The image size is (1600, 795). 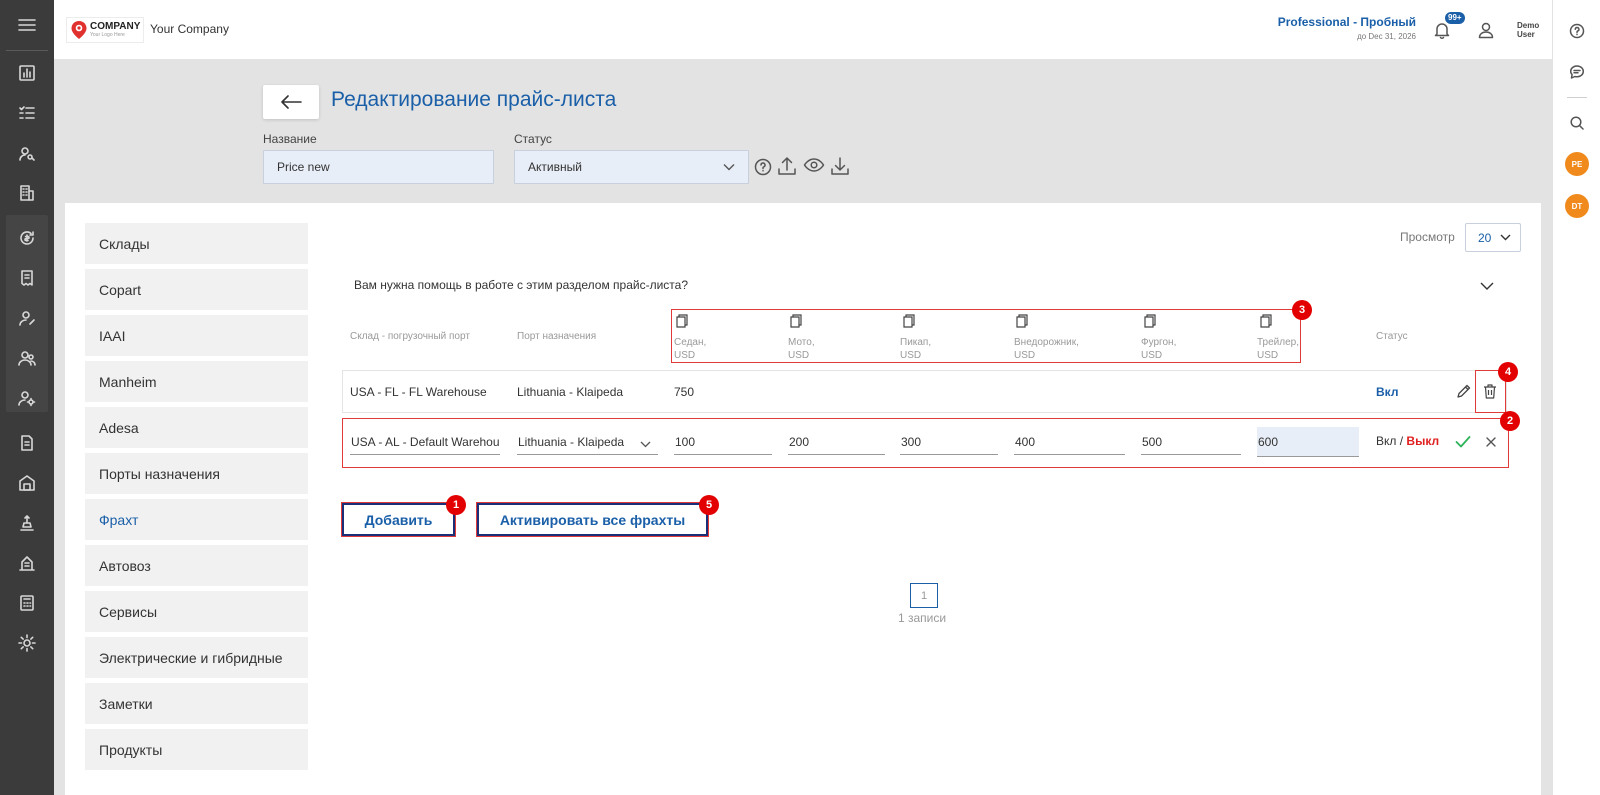 I want to click on section-iaai: IAAI, so click(x=196, y=335).